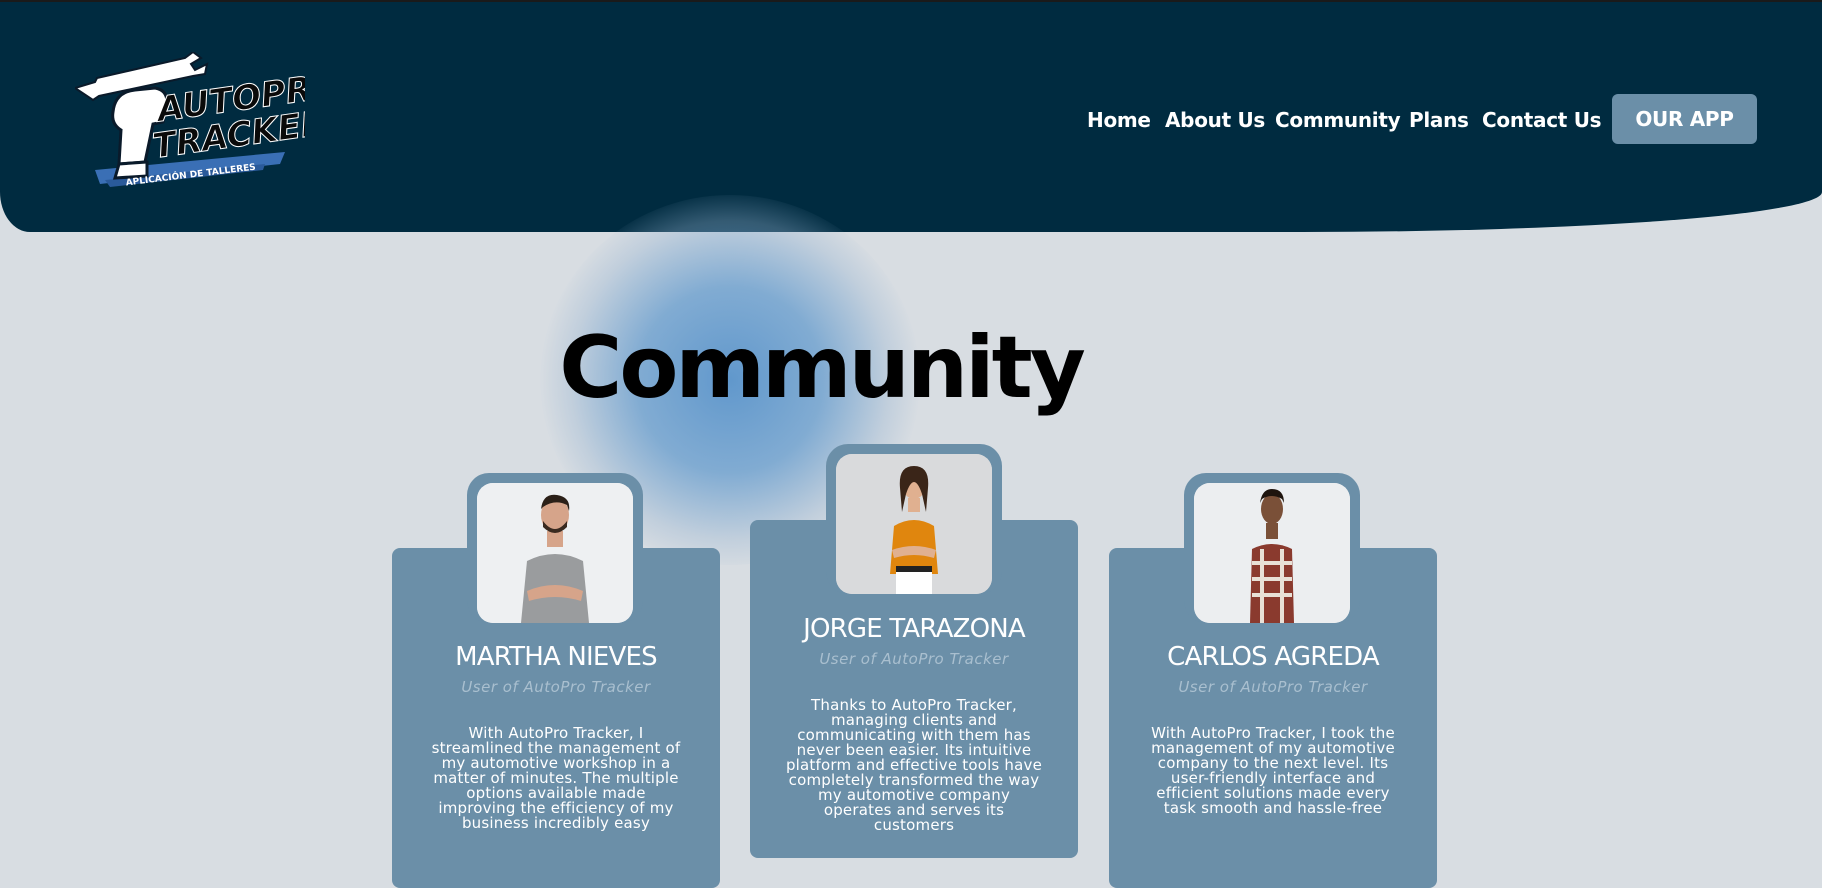  Describe the element at coordinates (1119, 120) in the screenshot. I see `nav-home: Home` at that location.